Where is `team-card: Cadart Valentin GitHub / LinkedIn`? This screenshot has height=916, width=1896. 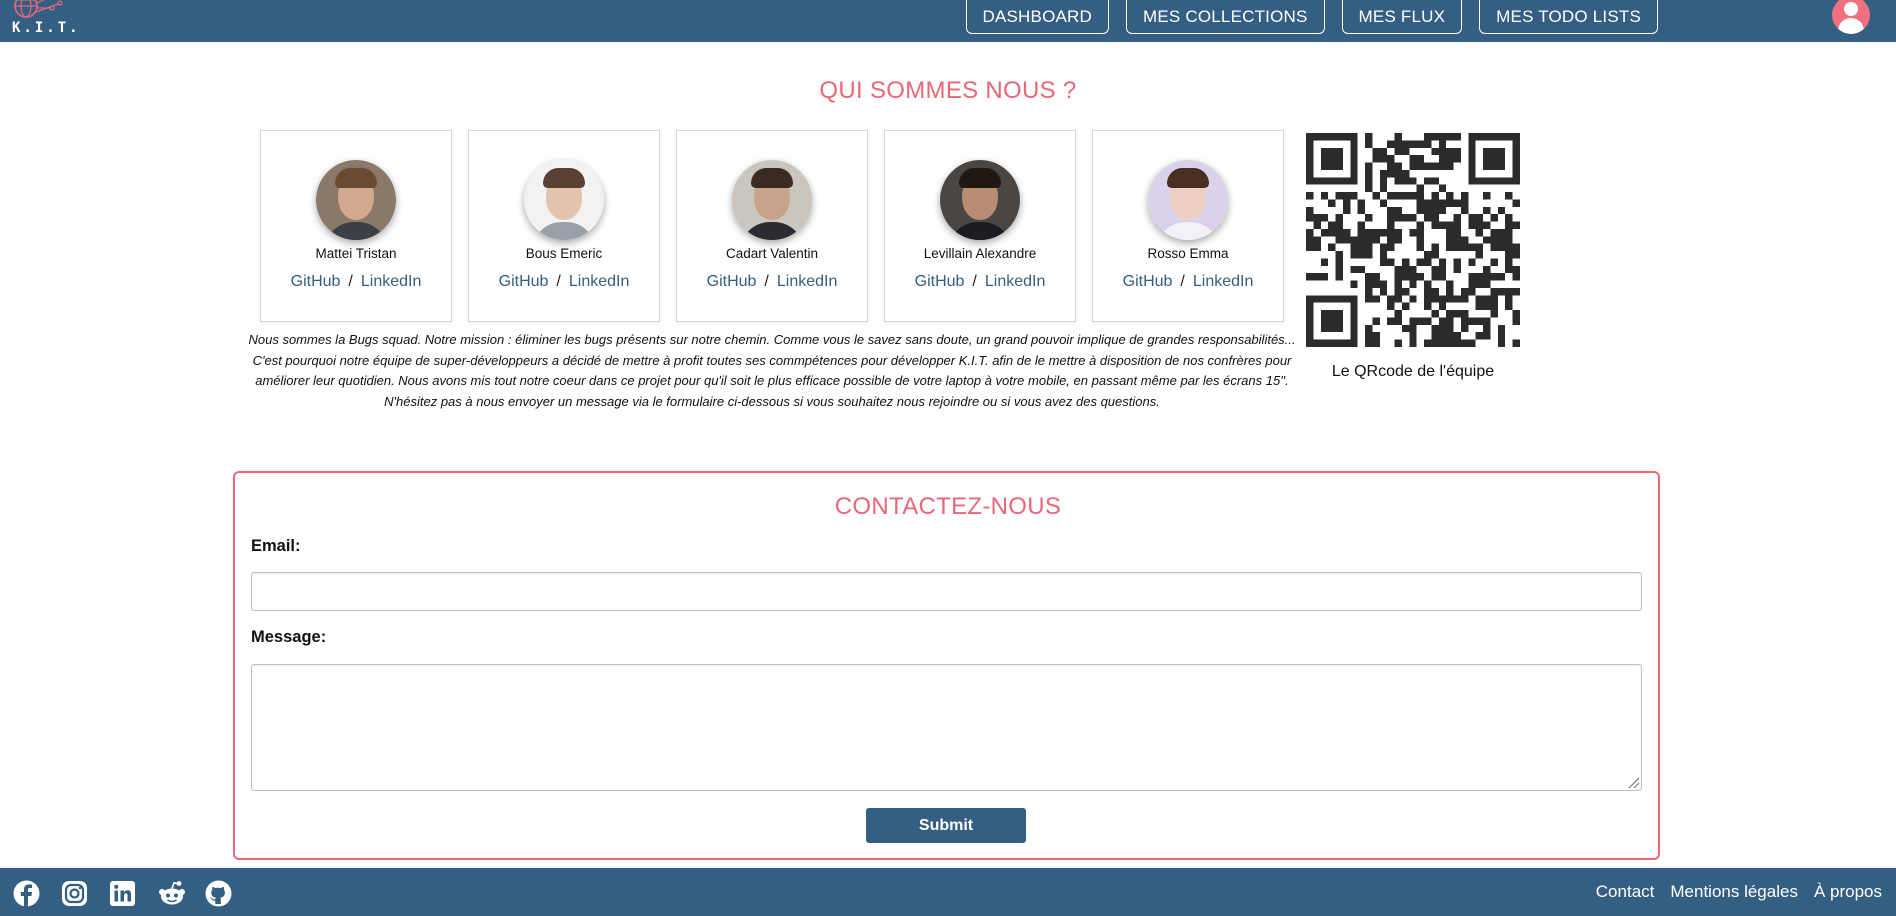 team-card: Cadart Valentin GitHub / LinkedIn is located at coordinates (772, 226).